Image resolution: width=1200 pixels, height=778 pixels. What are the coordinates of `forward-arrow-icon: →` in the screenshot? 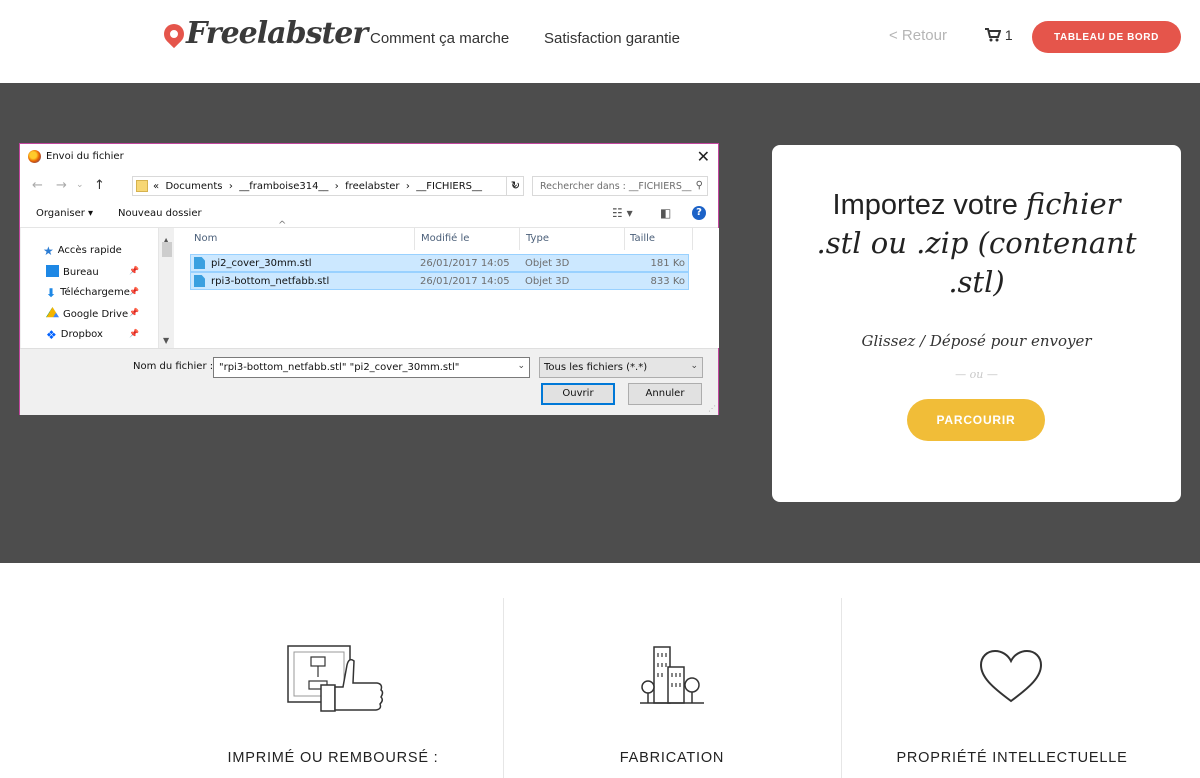 It's located at (61, 185).